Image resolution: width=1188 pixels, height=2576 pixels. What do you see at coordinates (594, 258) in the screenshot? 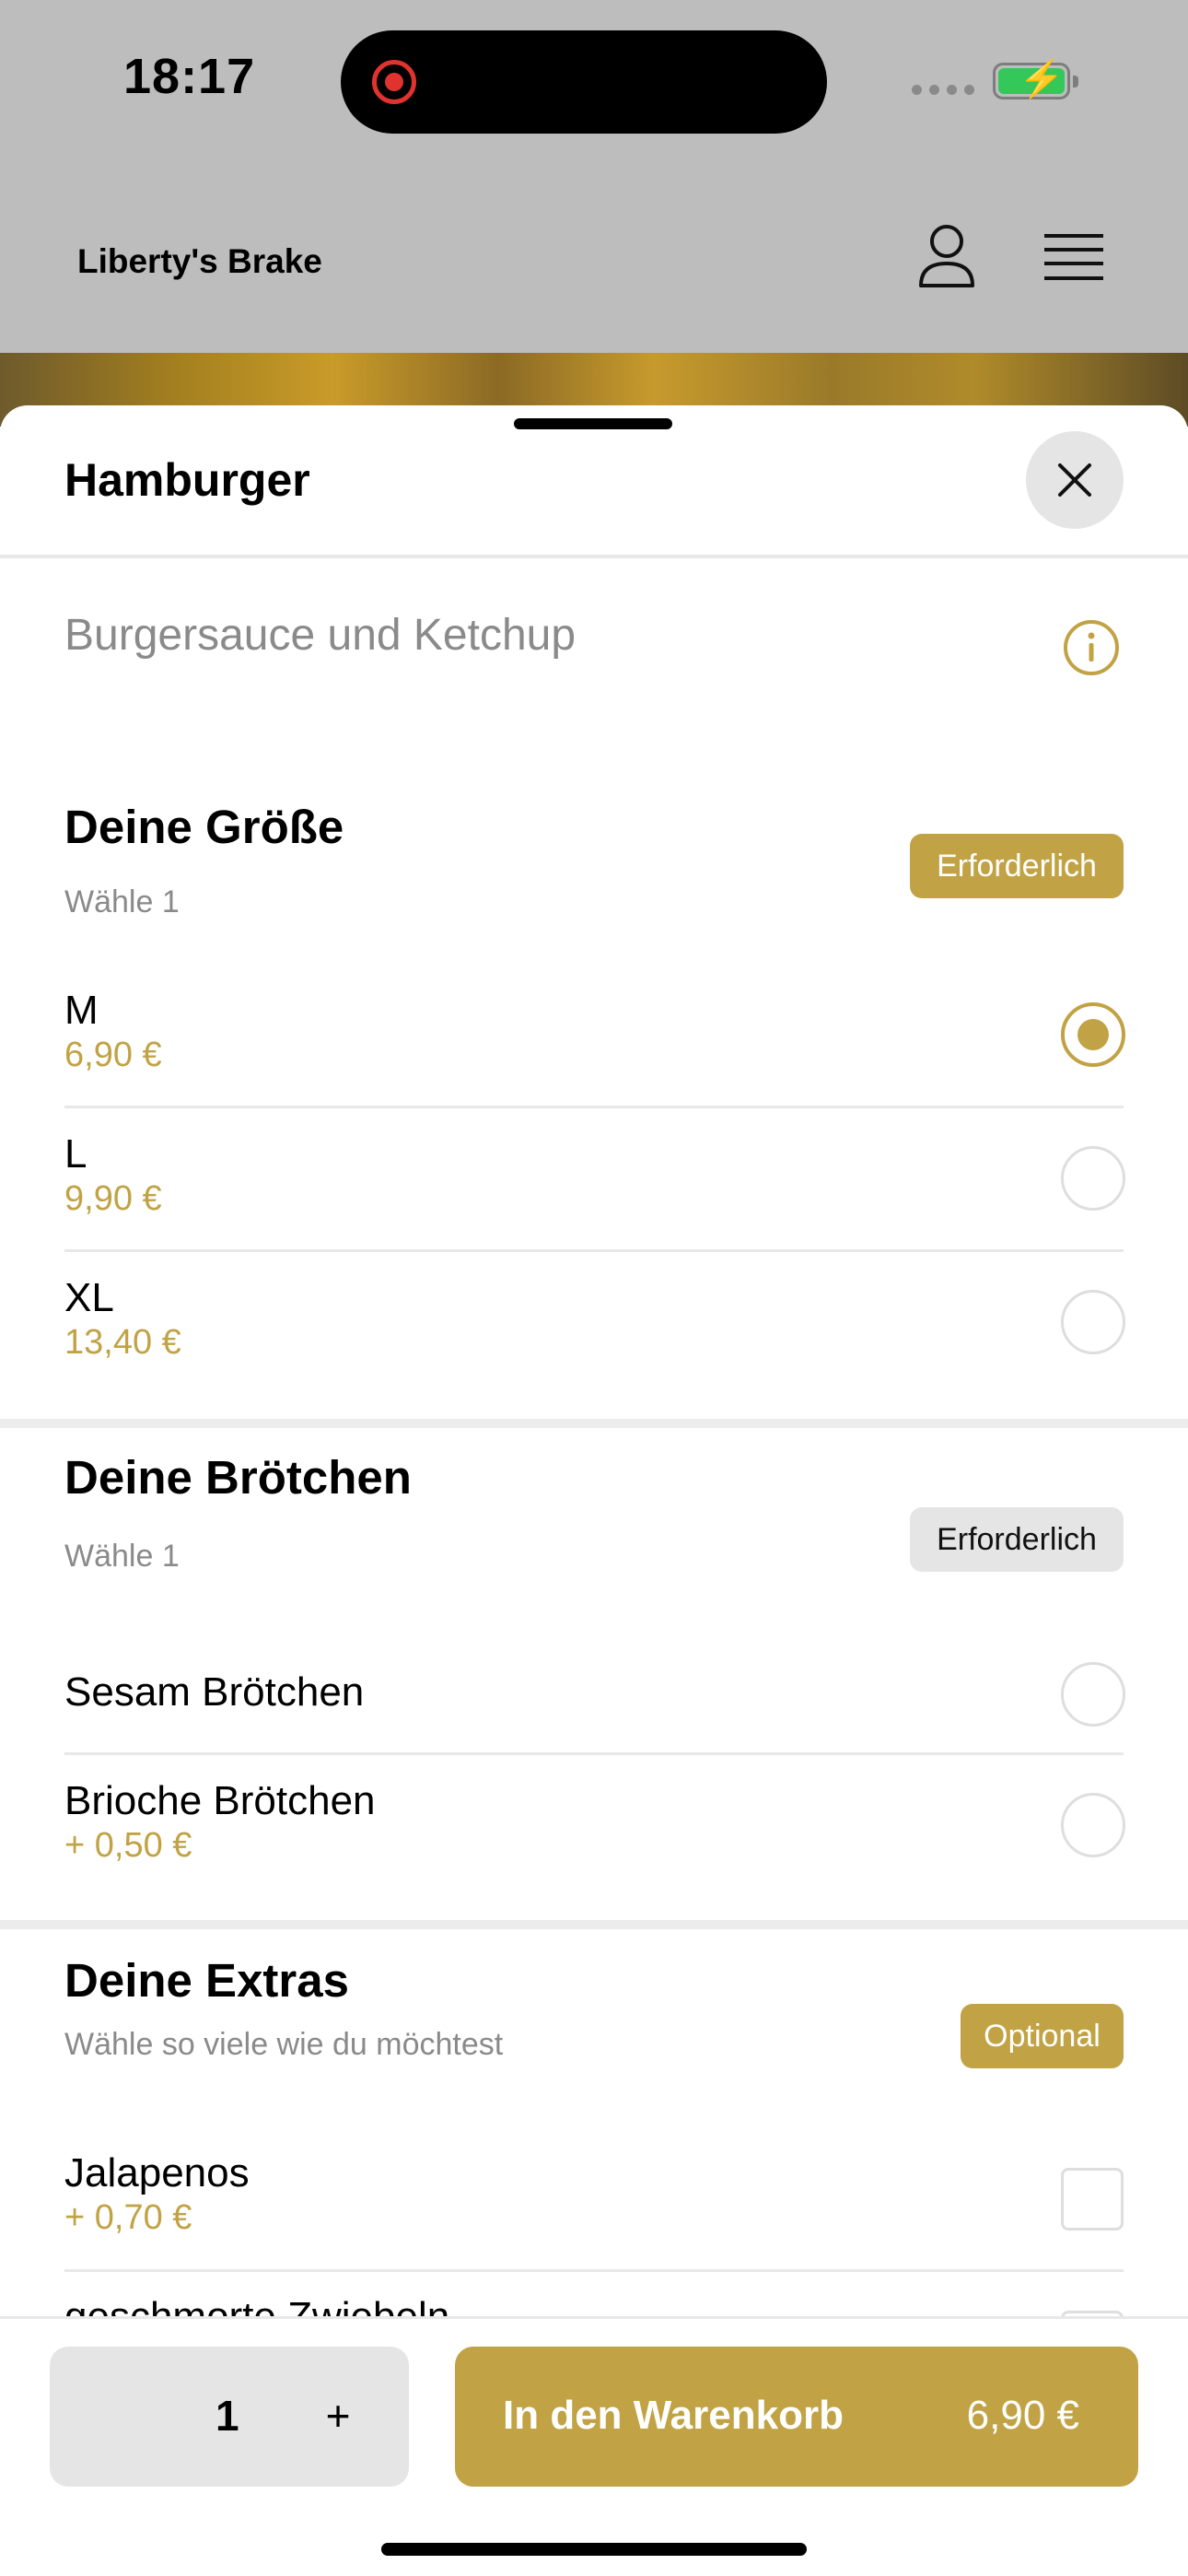
I see `app-header: Liberty's Brake` at bounding box center [594, 258].